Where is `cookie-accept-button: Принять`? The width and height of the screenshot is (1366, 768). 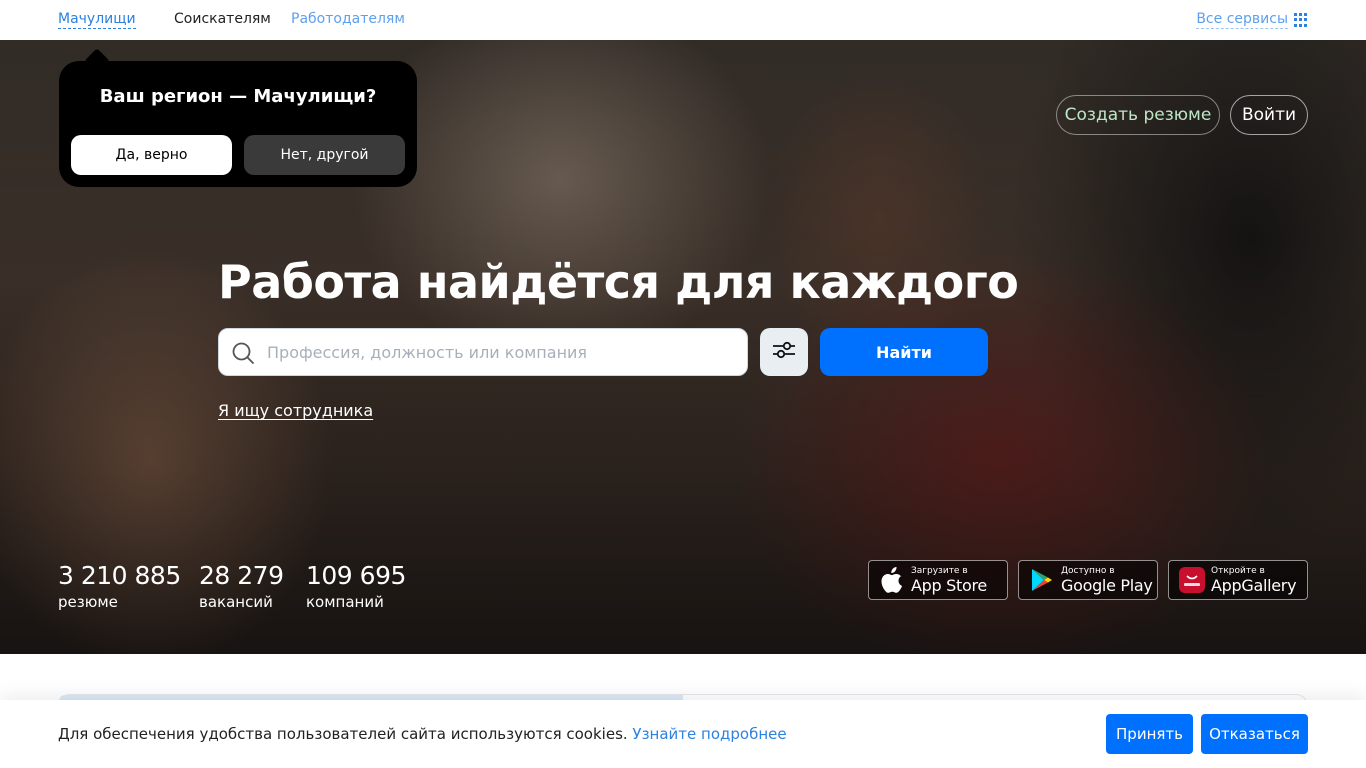
cookie-accept-button: Принять is located at coordinates (1149, 734).